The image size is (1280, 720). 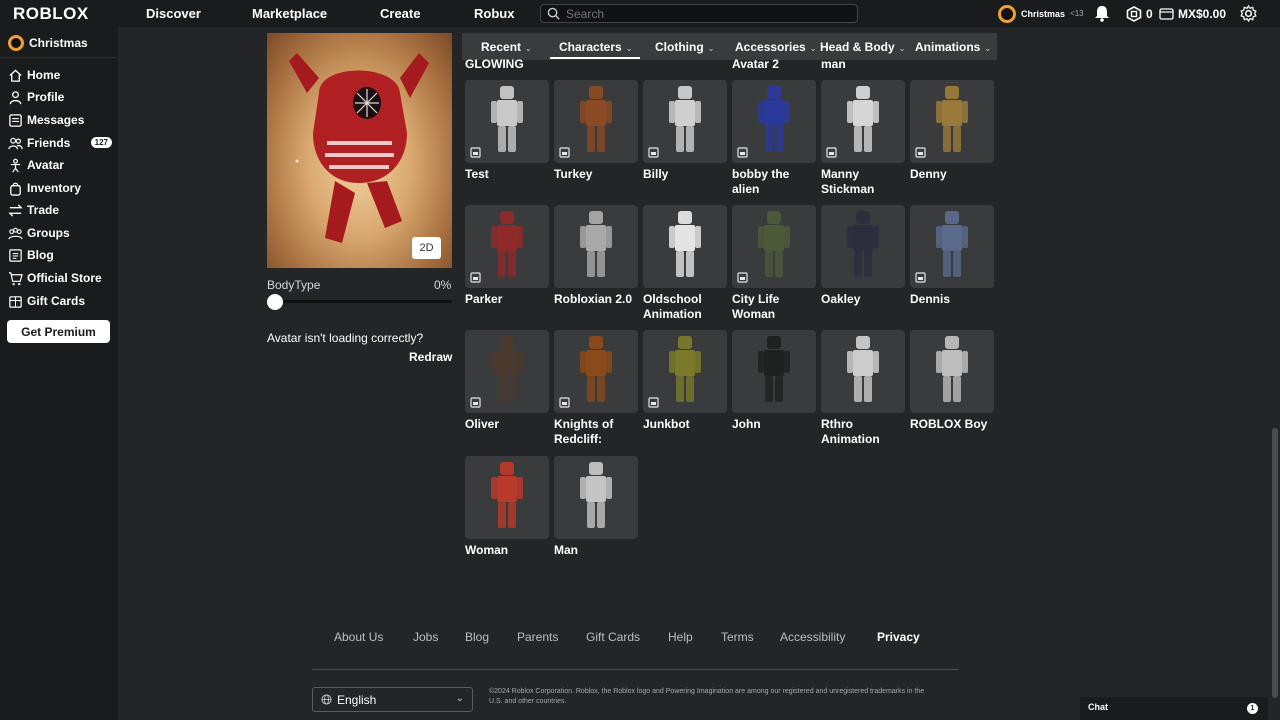 I want to click on character-name: City Life Woman, so click(x=774, y=307).